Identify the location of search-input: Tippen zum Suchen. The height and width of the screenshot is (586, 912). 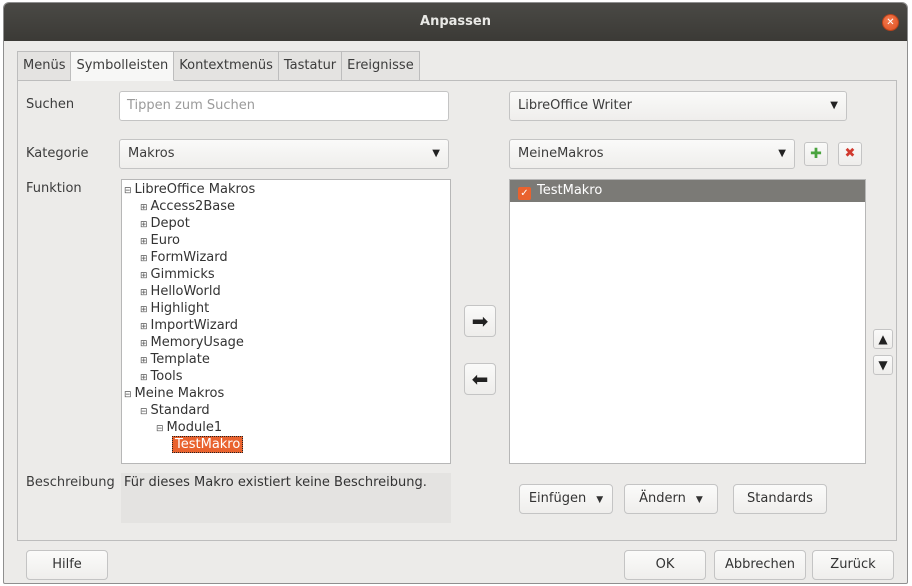
(284, 106).